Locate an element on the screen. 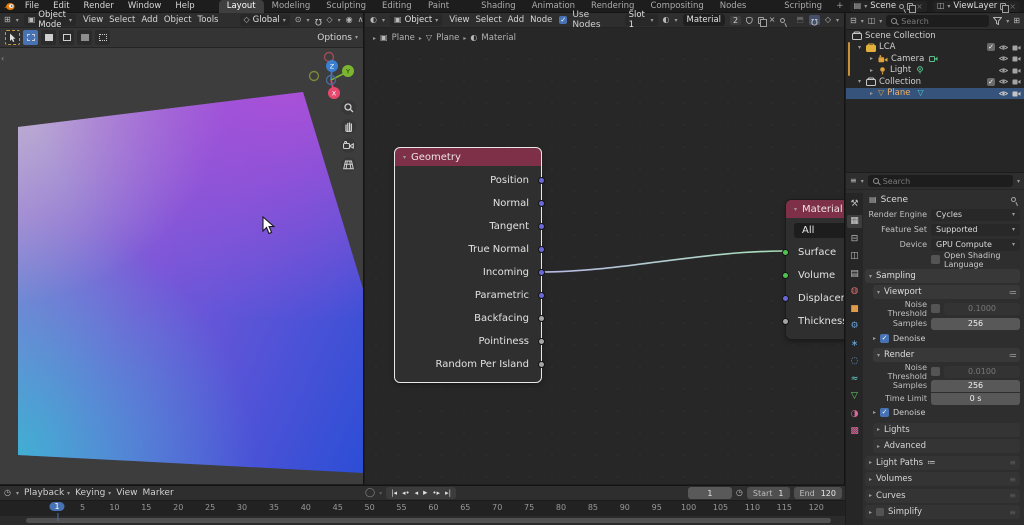 This screenshot has height=525, width=1024. shader-editor-menu: View is located at coordinates (459, 20).